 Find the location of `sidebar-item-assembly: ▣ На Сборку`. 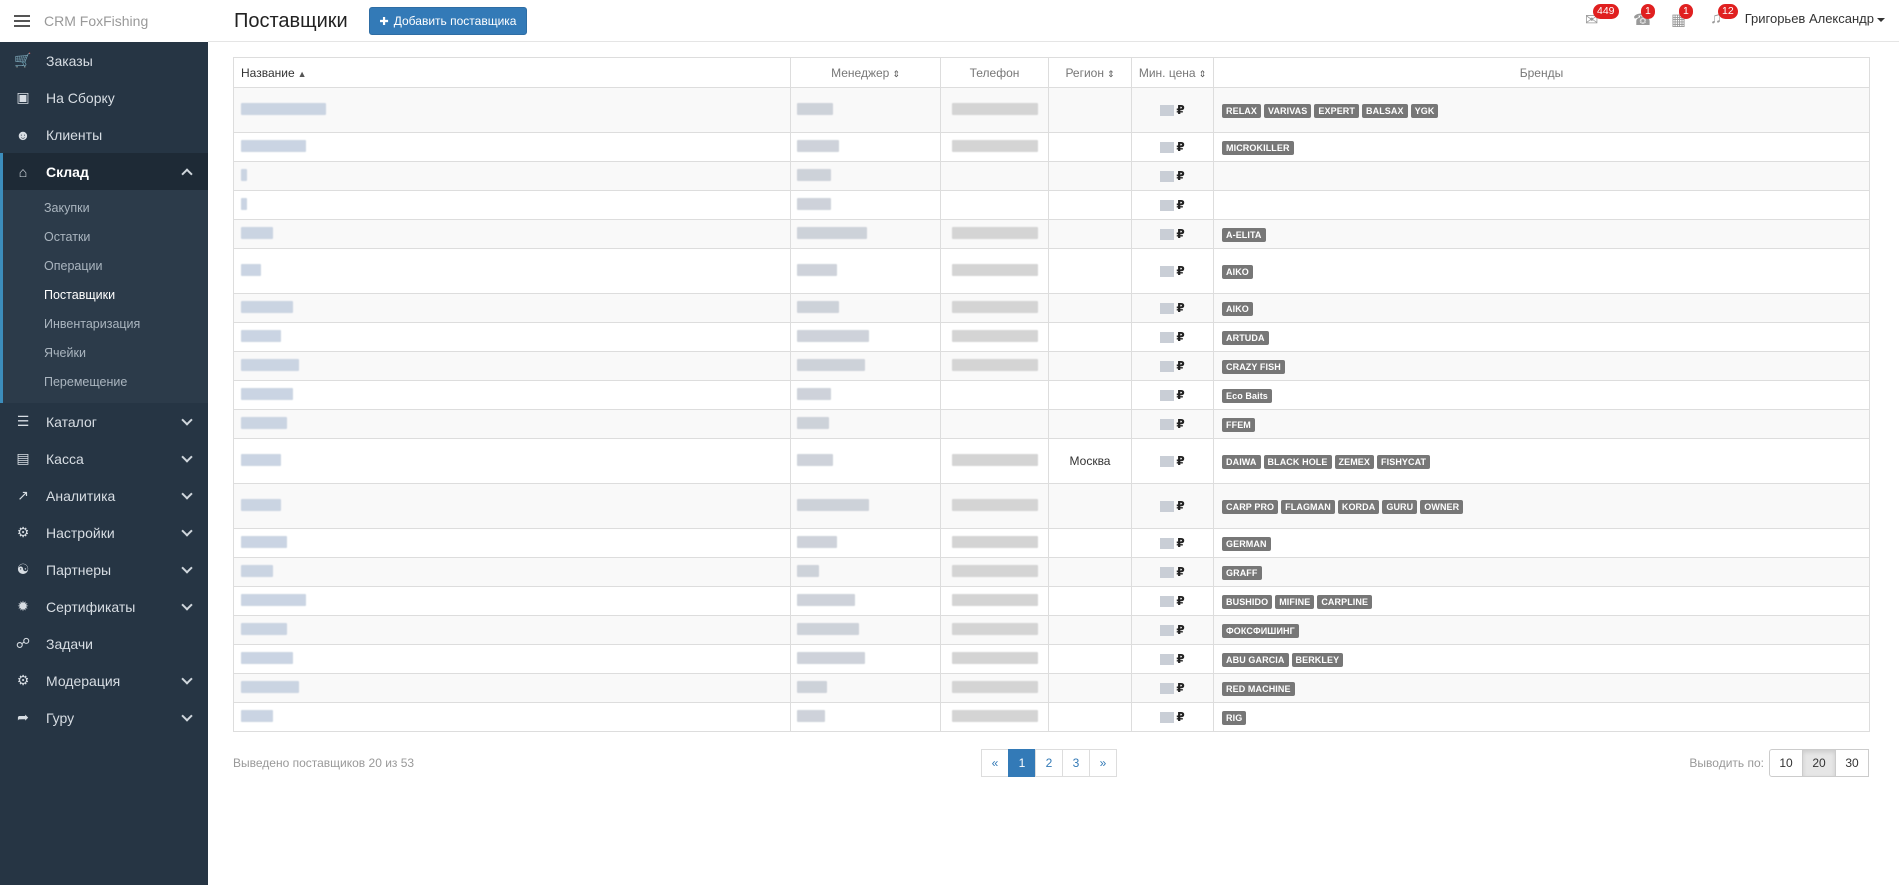

sidebar-item-assembly: ▣ На Сборку is located at coordinates (104, 97).